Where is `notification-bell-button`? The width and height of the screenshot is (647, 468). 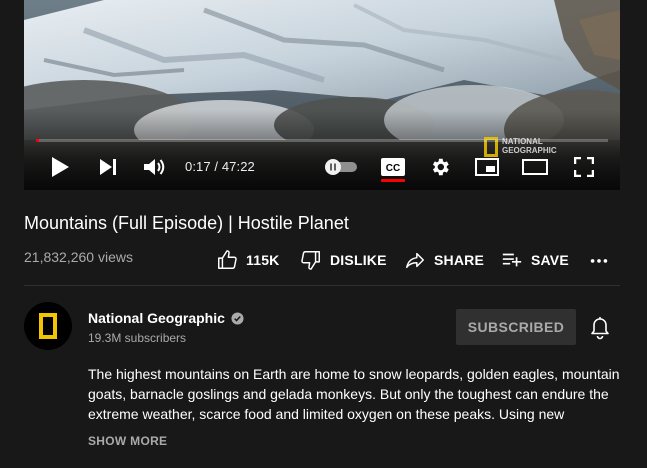 notification-bell-button is located at coordinates (600, 330).